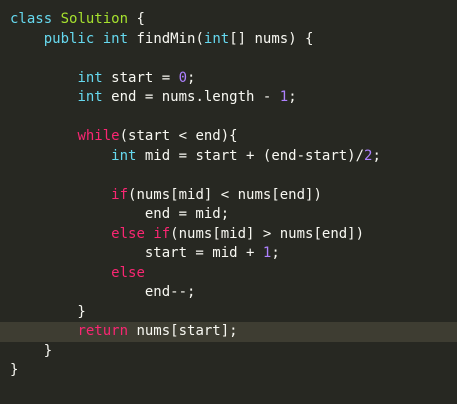 The width and height of the screenshot is (457, 404). I want to click on code-line-current: return nums[start];, so click(228, 332).